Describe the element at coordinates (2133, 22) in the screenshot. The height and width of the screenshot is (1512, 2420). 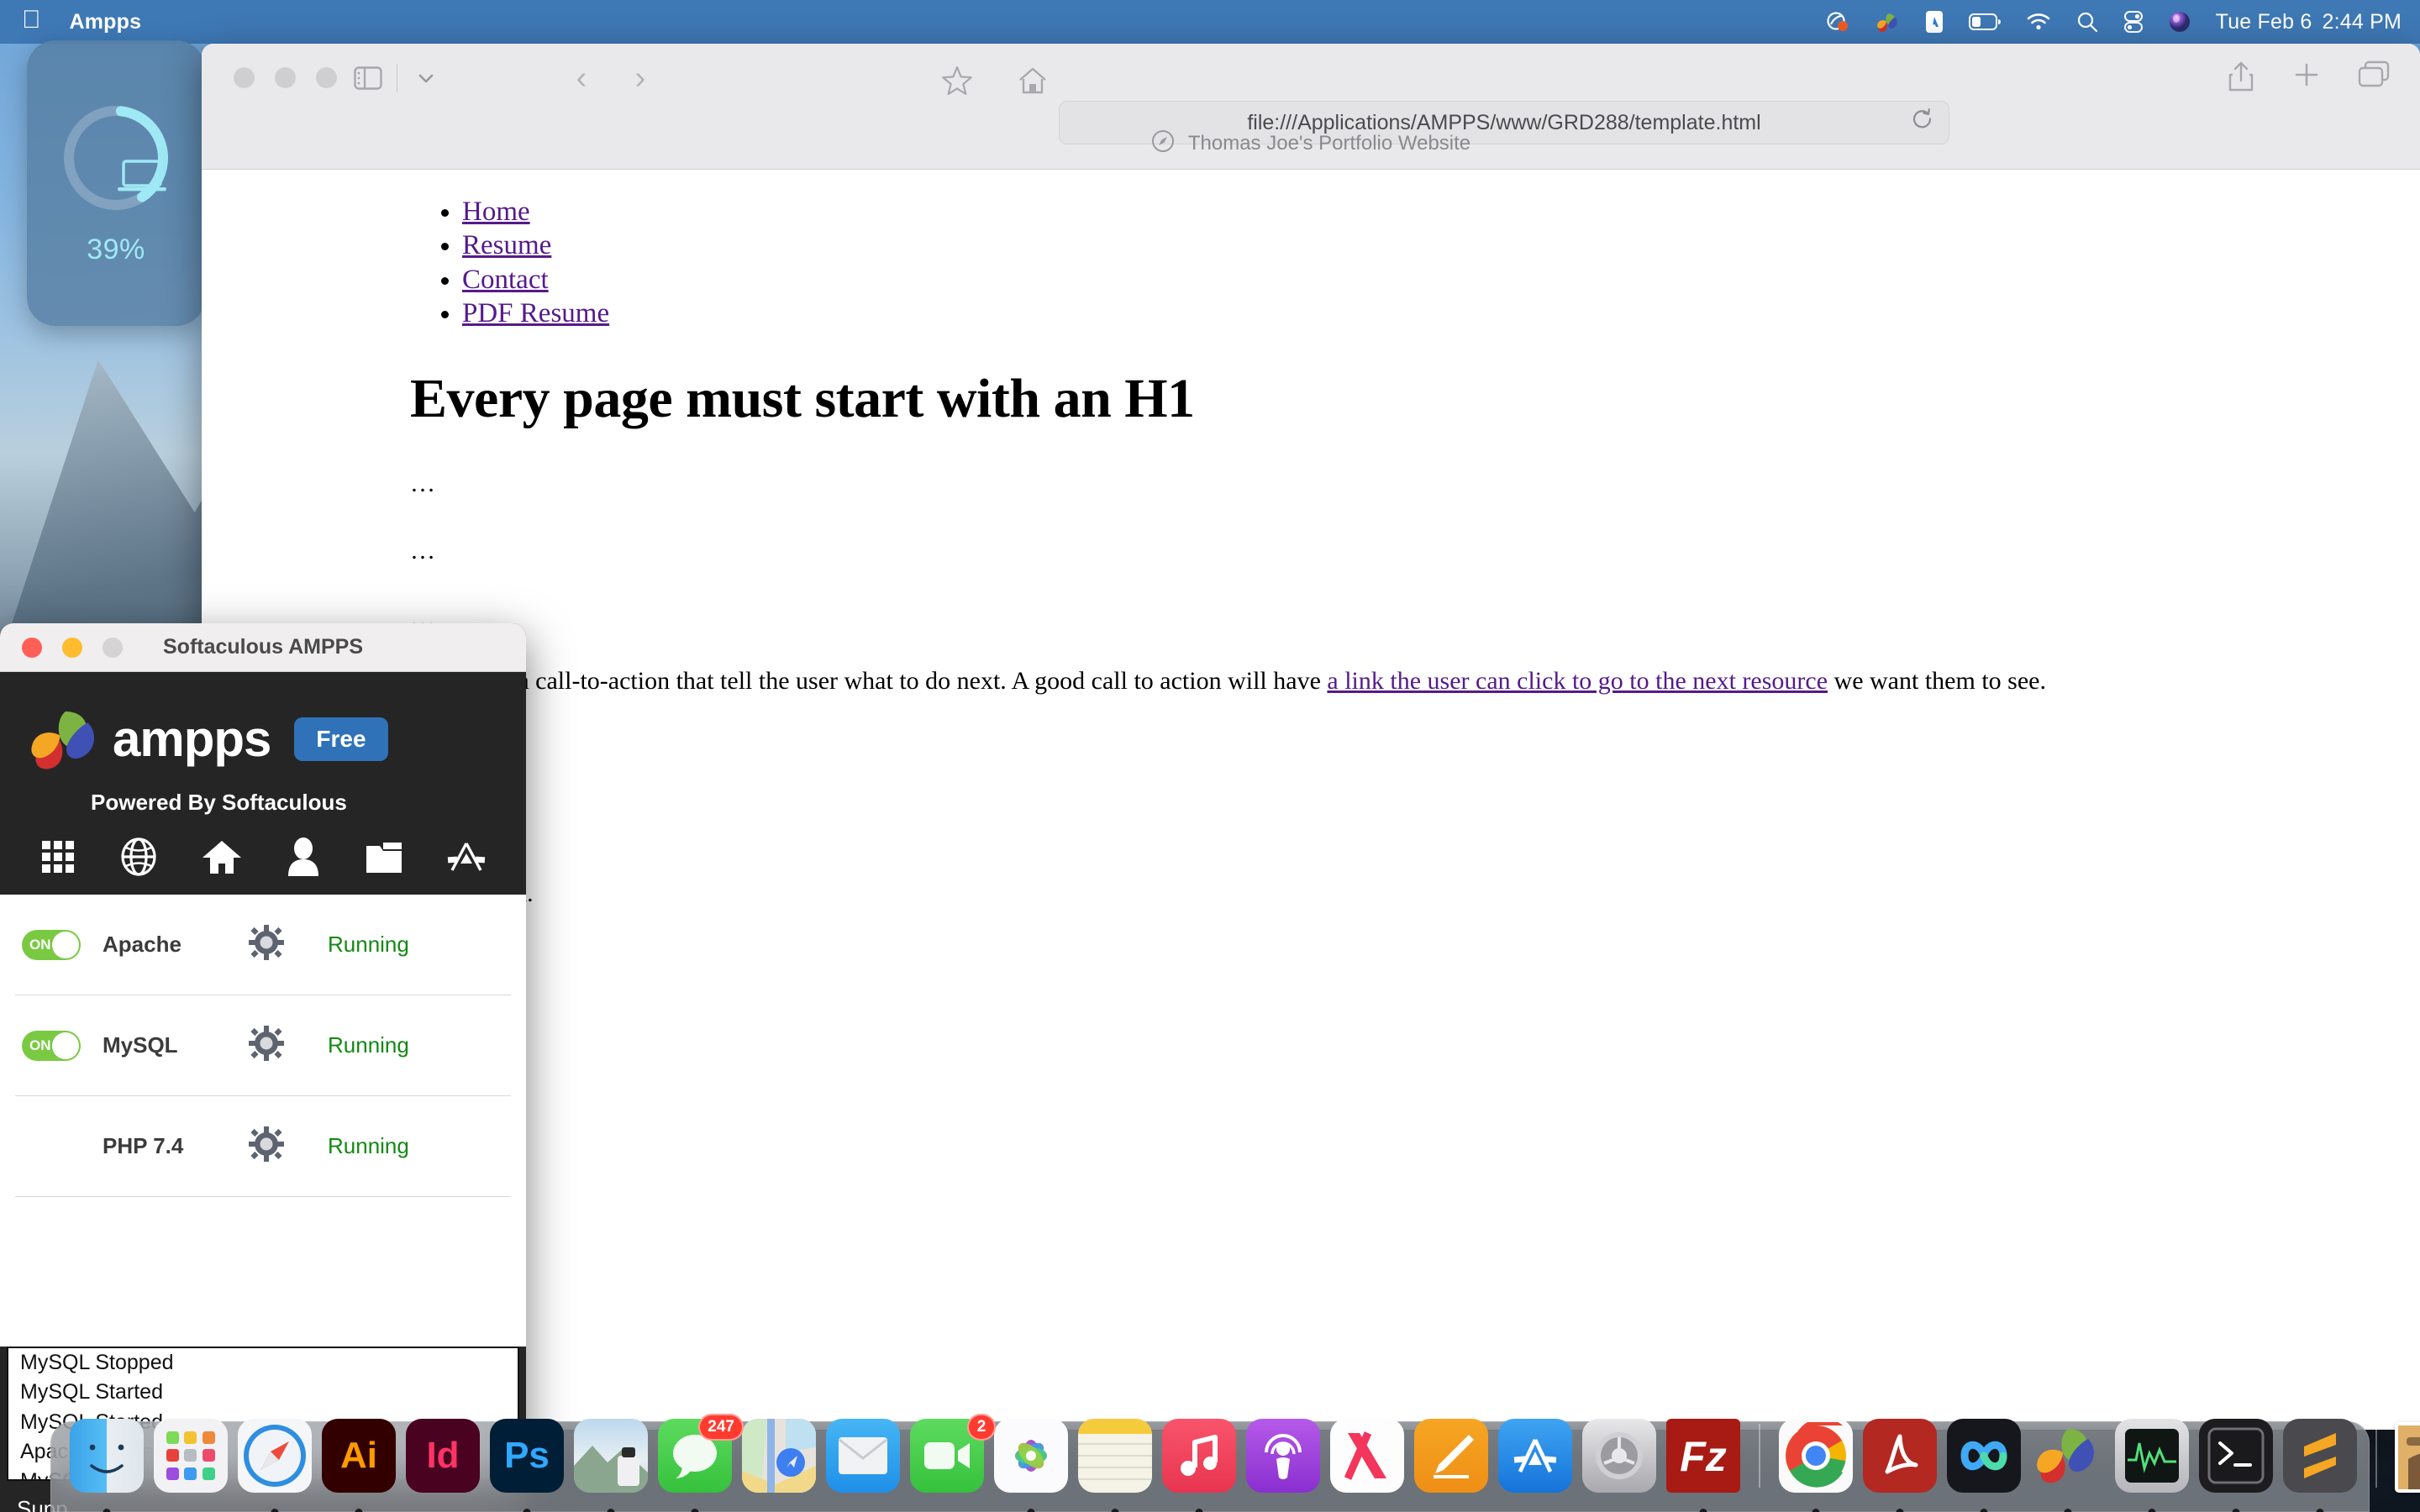
I see `control-center-icon` at that location.